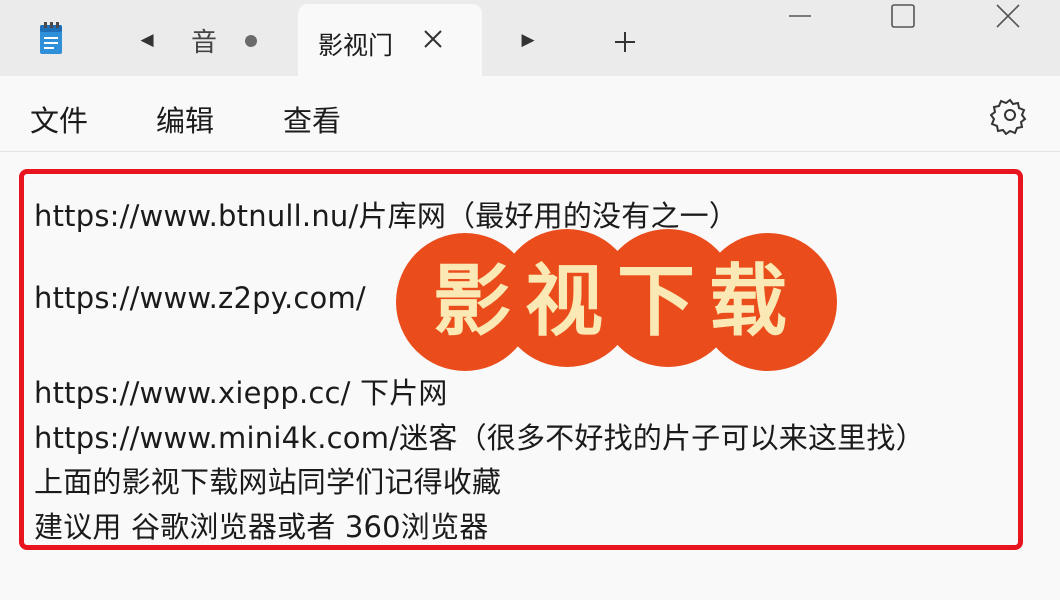 The height and width of the screenshot is (600, 1060). What do you see at coordinates (903, 18) in the screenshot?
I see `maximize-icon` at bounding box center [903, 18].